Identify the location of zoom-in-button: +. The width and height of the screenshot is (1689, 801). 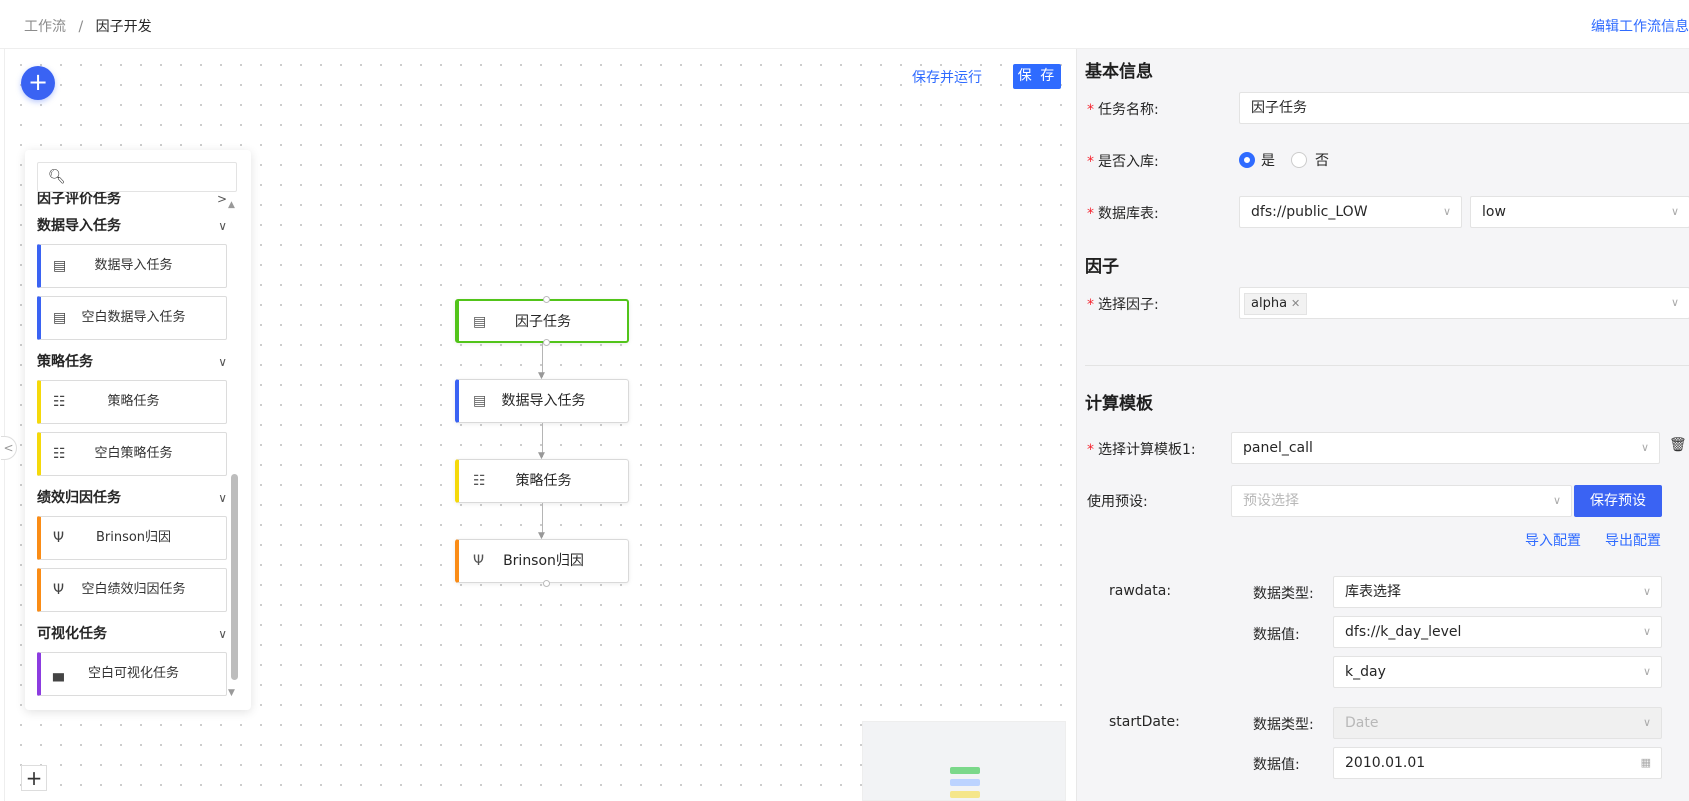
(34, 778).